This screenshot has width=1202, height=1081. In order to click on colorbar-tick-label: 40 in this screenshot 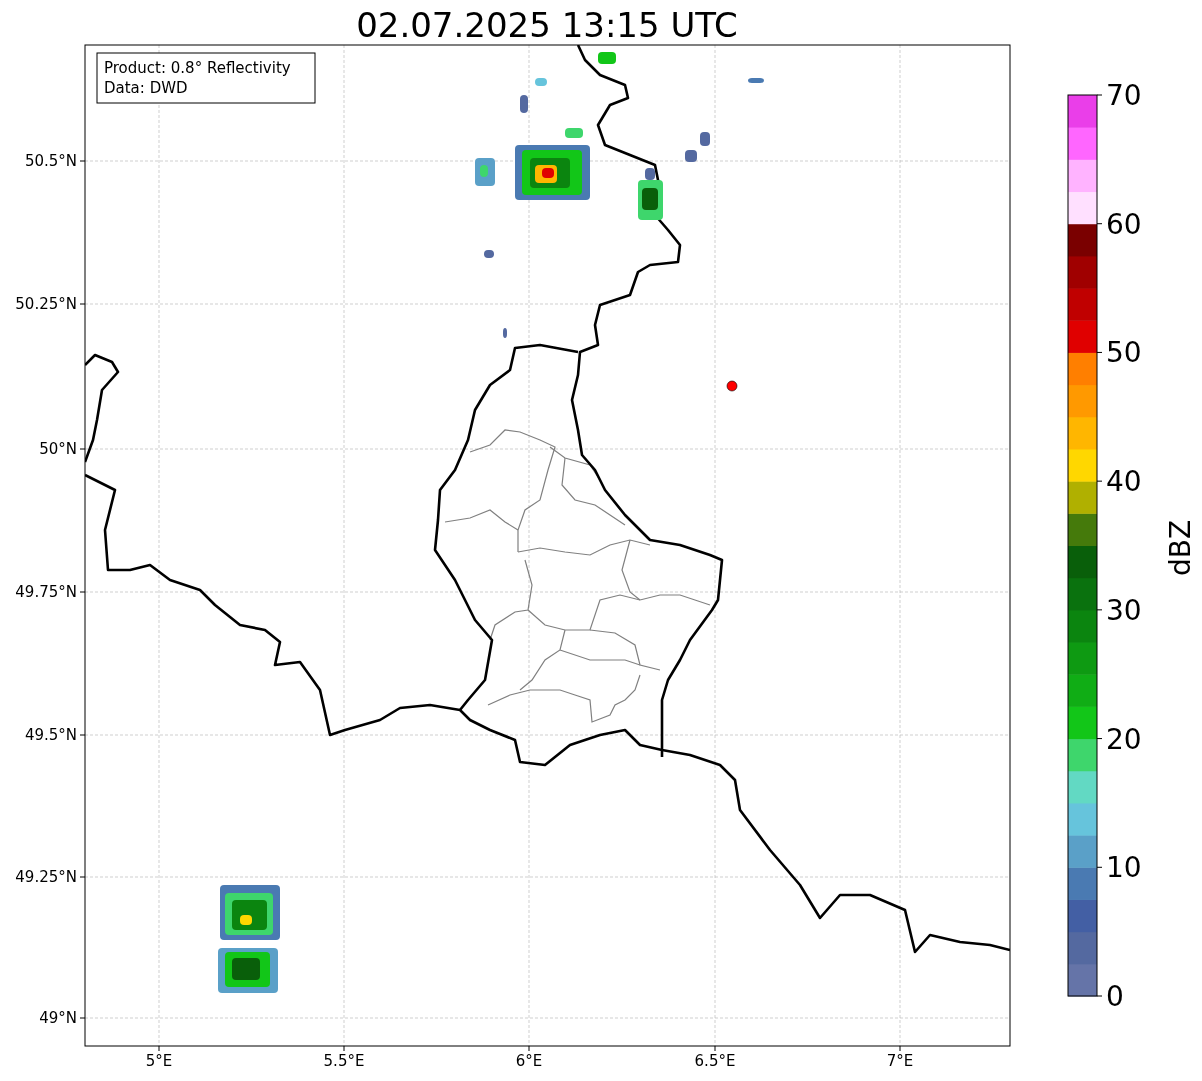, I will do `click(1124, 482)`.